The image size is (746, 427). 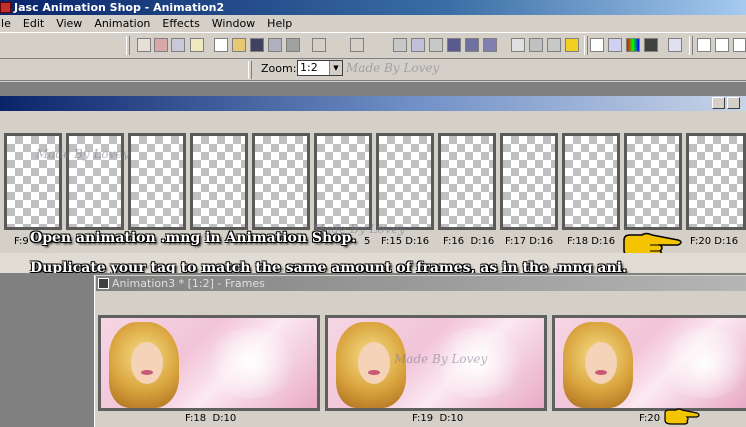 I want to click on frame-label: F:9, so click(x=21, y=241).